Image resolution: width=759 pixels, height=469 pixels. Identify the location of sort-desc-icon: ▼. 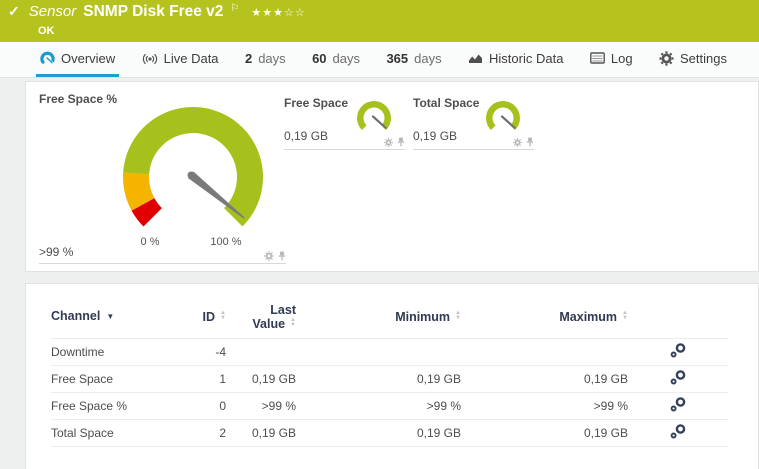
(110, 317).